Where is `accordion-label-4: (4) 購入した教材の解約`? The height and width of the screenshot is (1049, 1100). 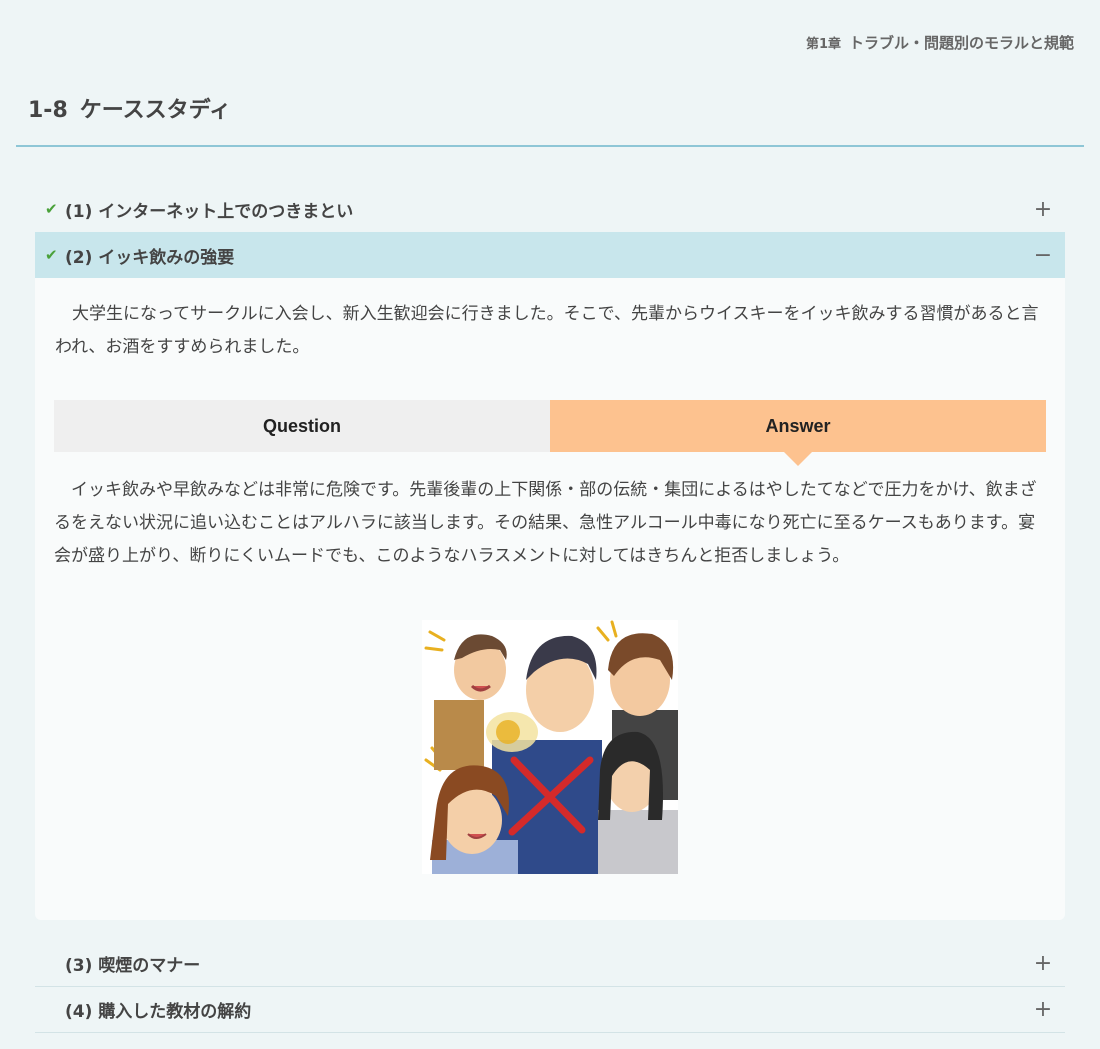
accordion-label-4: (4) 購入した教材の解約 is located at coordinates (158, 1012).